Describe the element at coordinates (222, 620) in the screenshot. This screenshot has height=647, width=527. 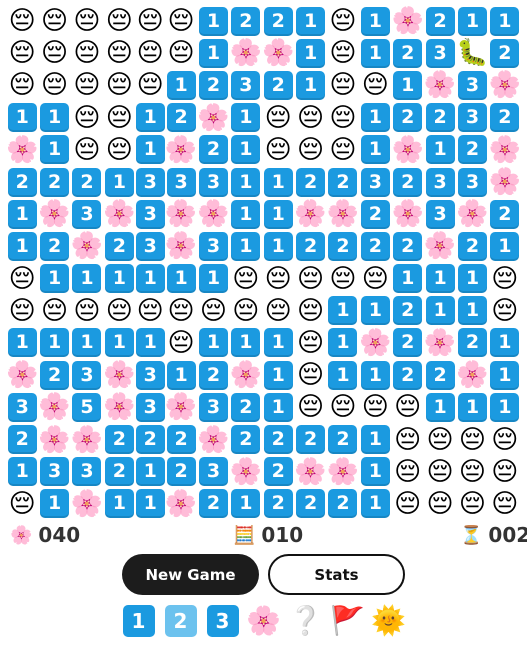
I see `tile-3-swatch: 3` at that location.